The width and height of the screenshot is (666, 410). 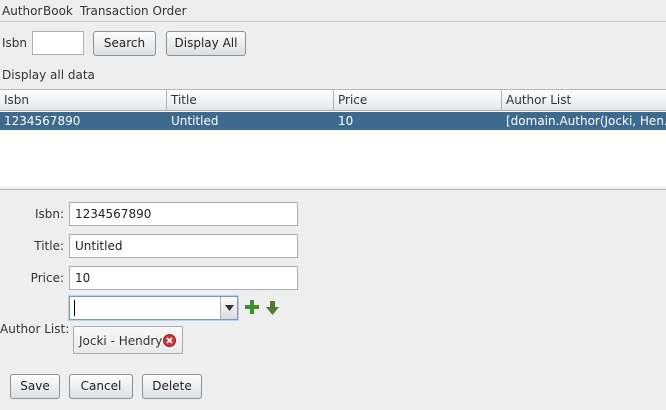 I want to click on menu-book: Book, so click(x=58, y=11).